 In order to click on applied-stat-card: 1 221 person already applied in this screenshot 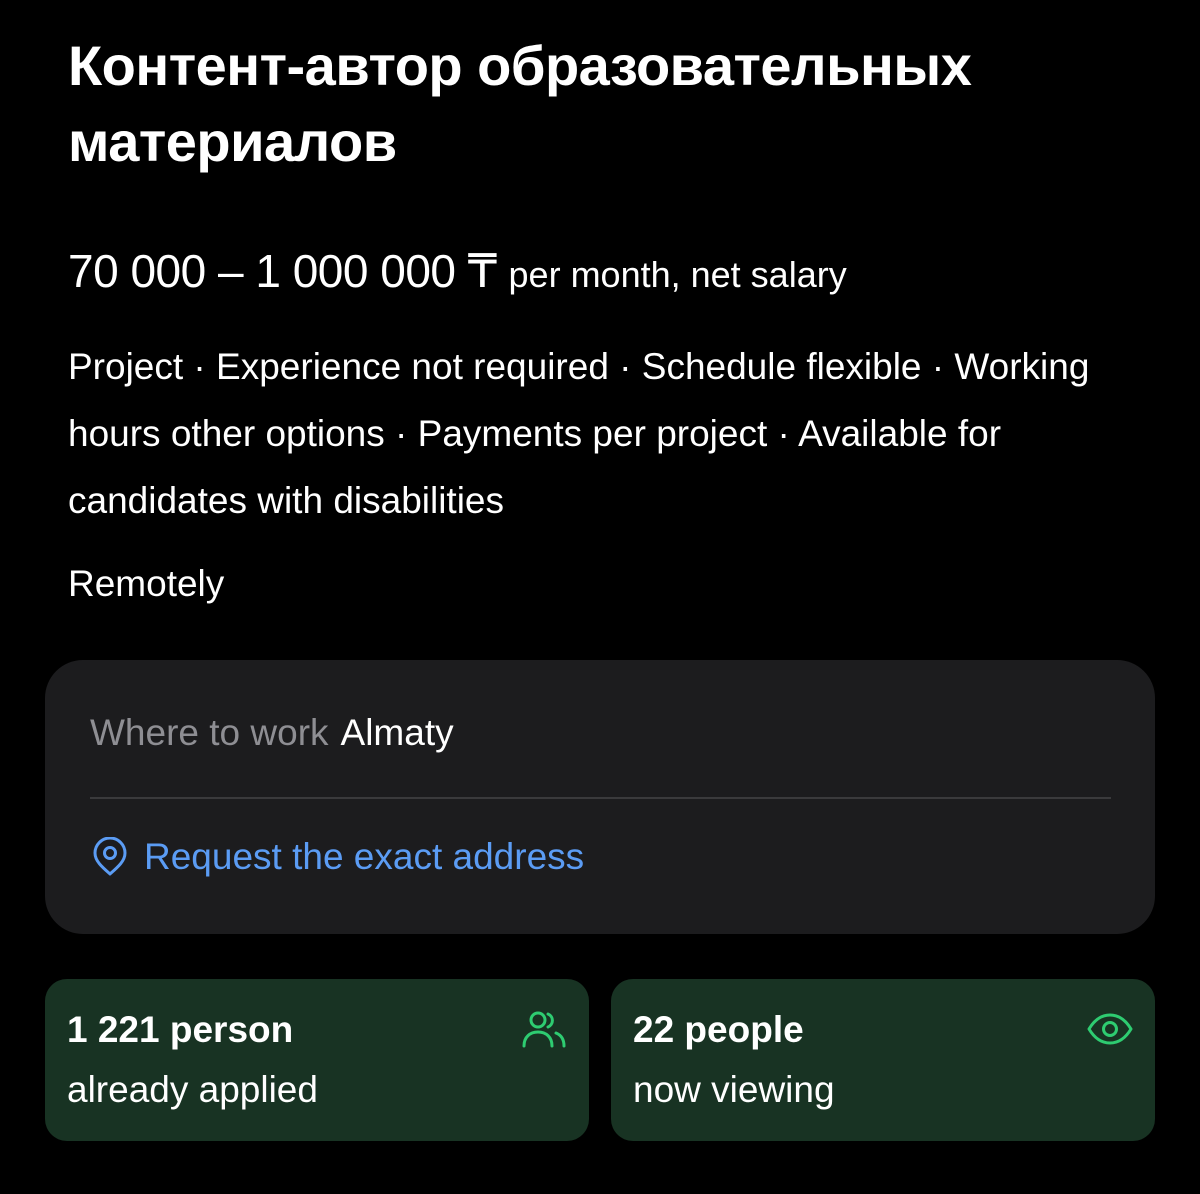, I will do `click(317, 1060)`.